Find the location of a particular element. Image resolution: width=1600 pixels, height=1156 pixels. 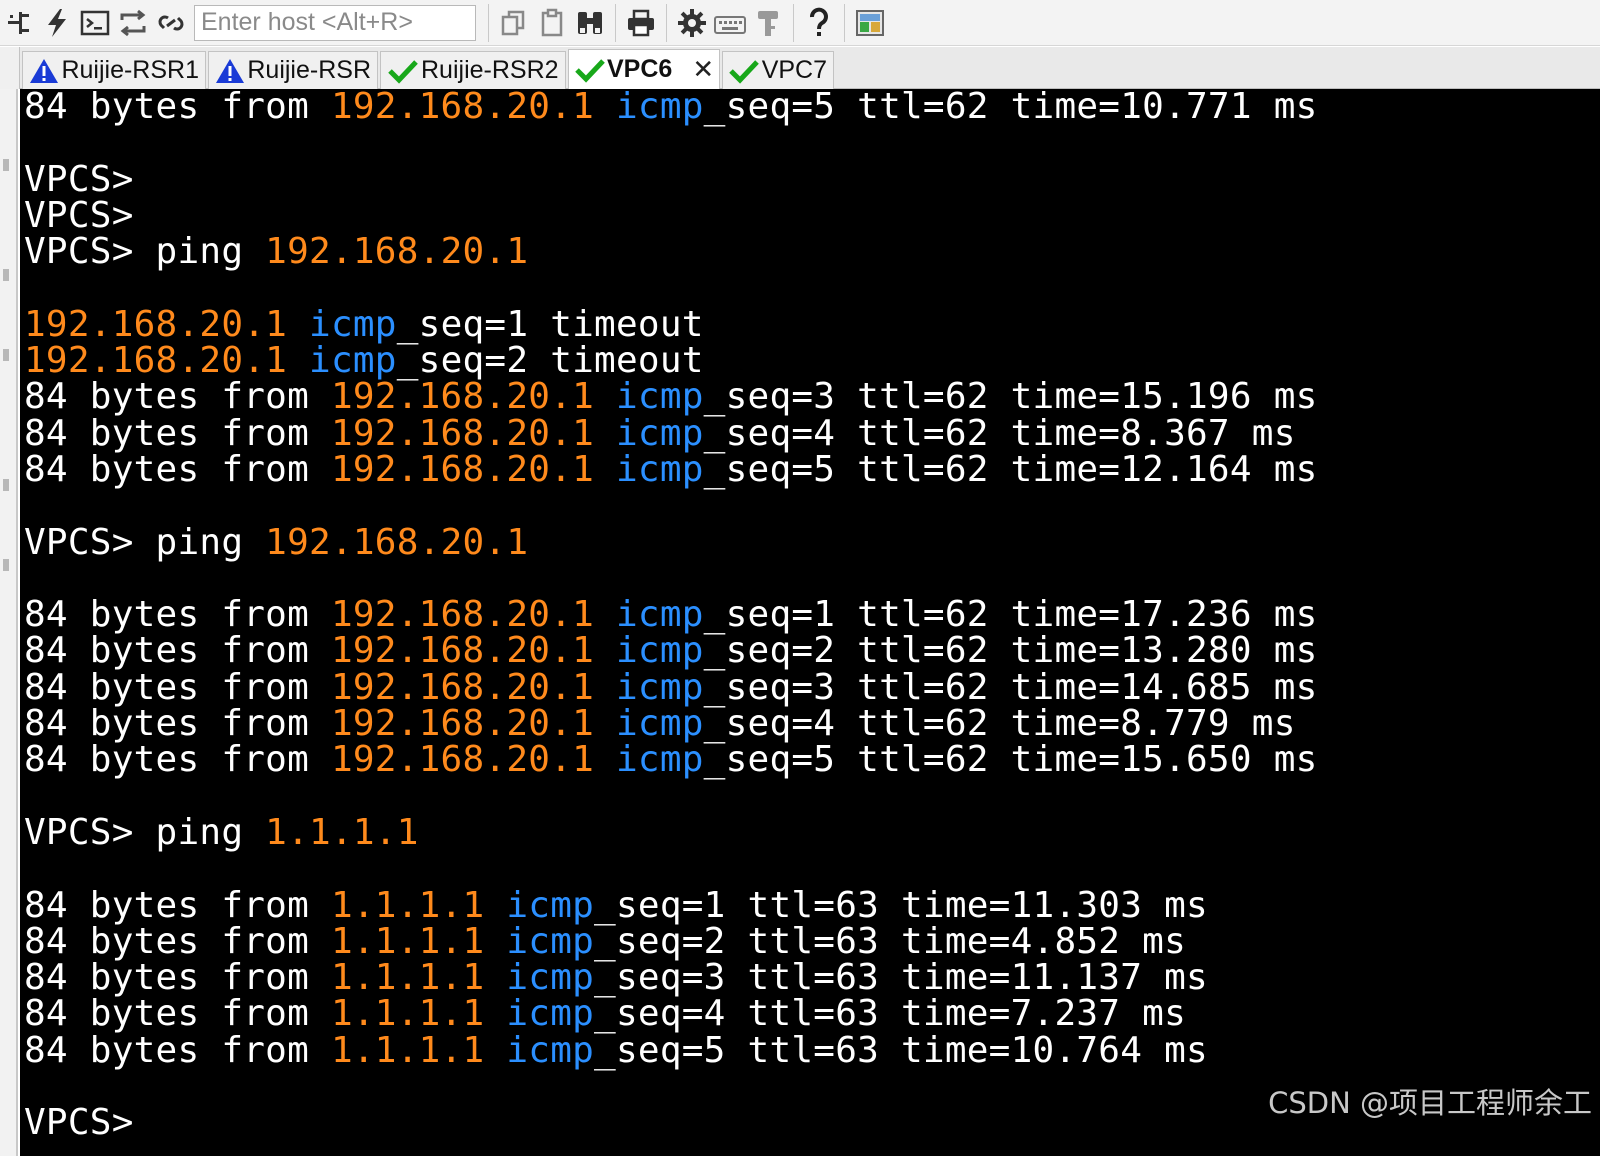

keyboard-icon is located at coordinates (730, 23).